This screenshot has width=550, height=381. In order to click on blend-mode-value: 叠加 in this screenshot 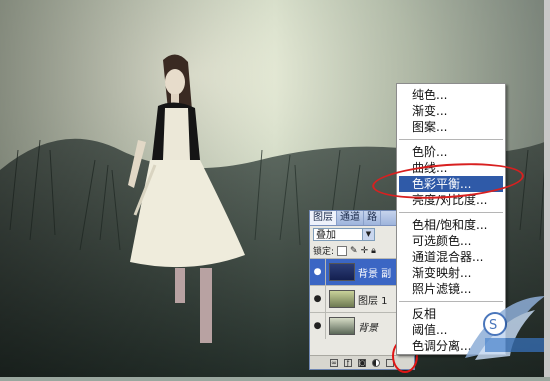, I will do `click(326, 235)`.